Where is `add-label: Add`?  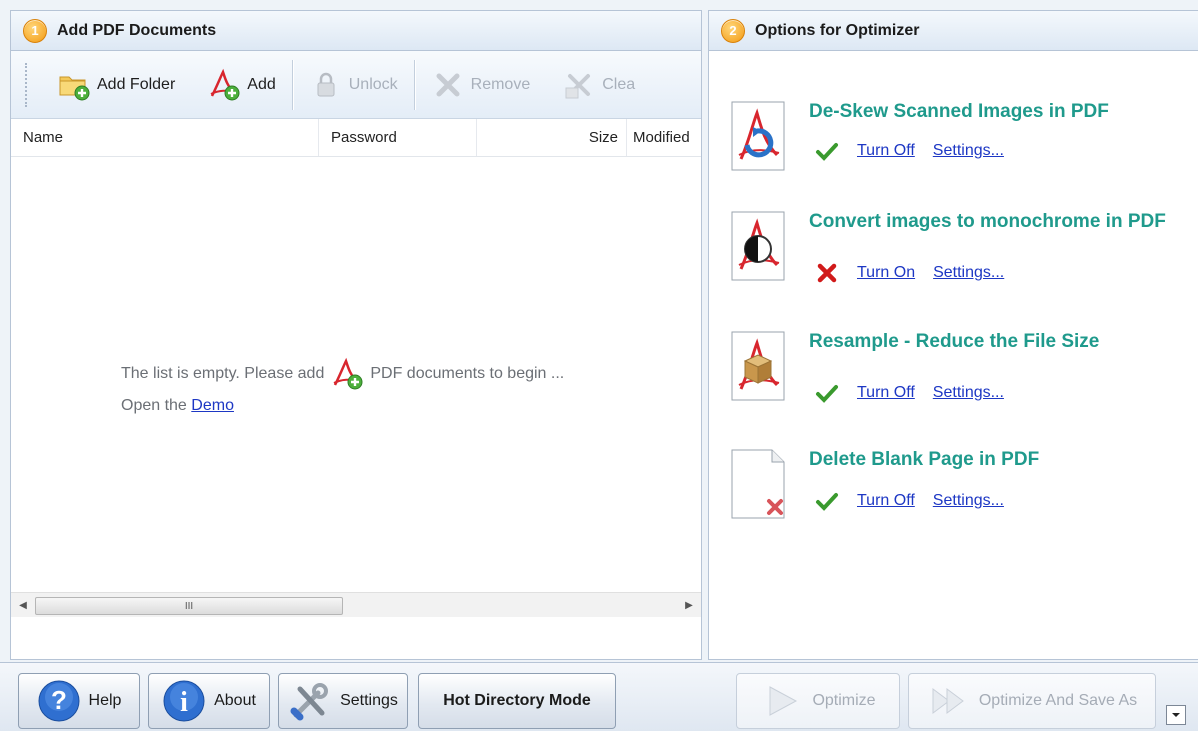 add-label: Add is located at coordinates (261, 84).